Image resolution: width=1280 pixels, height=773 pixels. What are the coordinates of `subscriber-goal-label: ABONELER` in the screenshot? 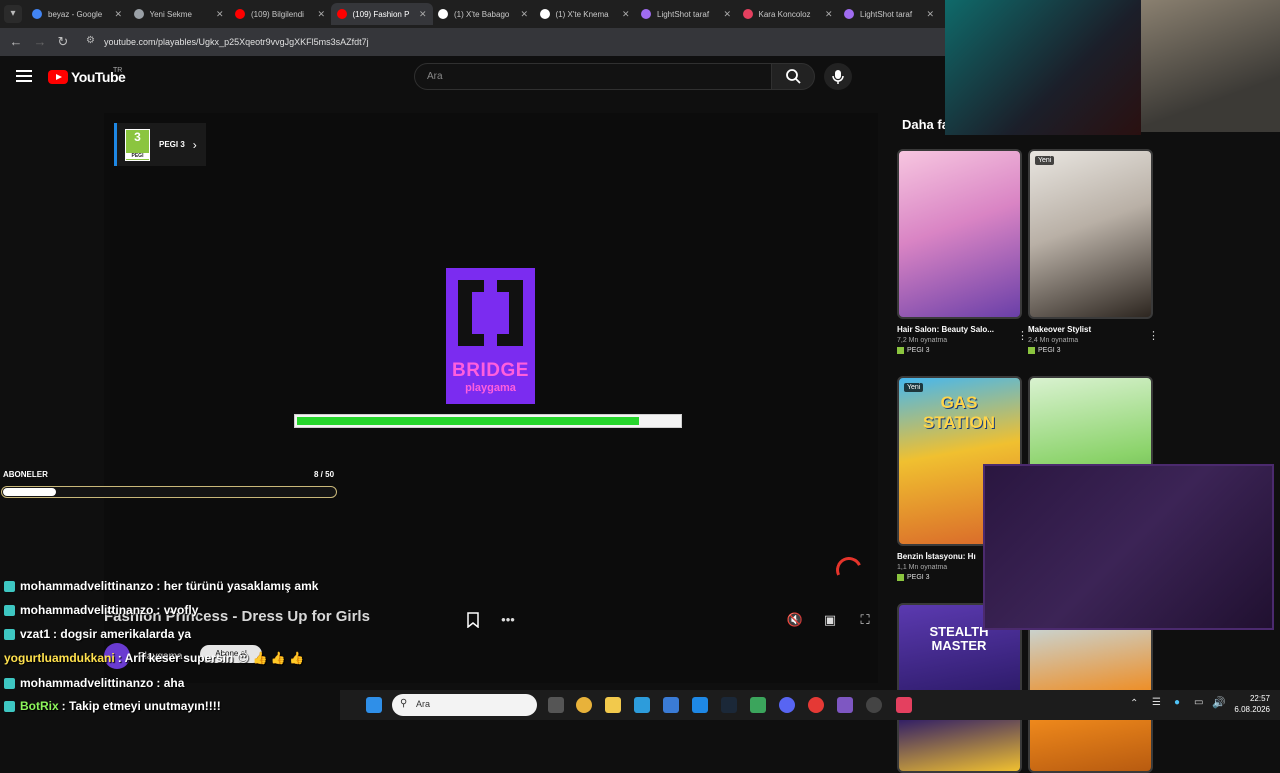 It's located at (25, 474).